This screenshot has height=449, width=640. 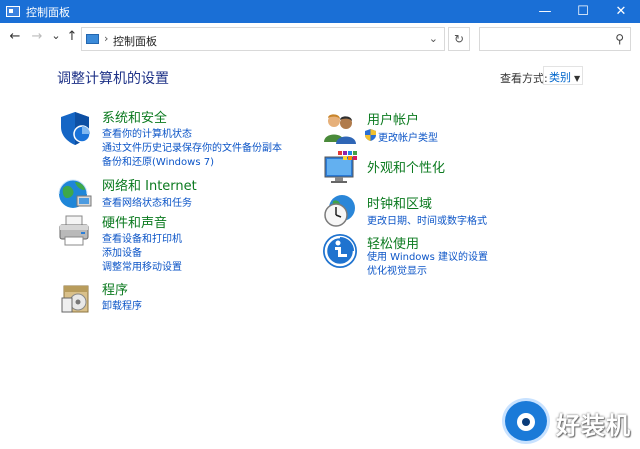 I want to click on category-appearance: 外观和个性化, so click(x=437, y=168).